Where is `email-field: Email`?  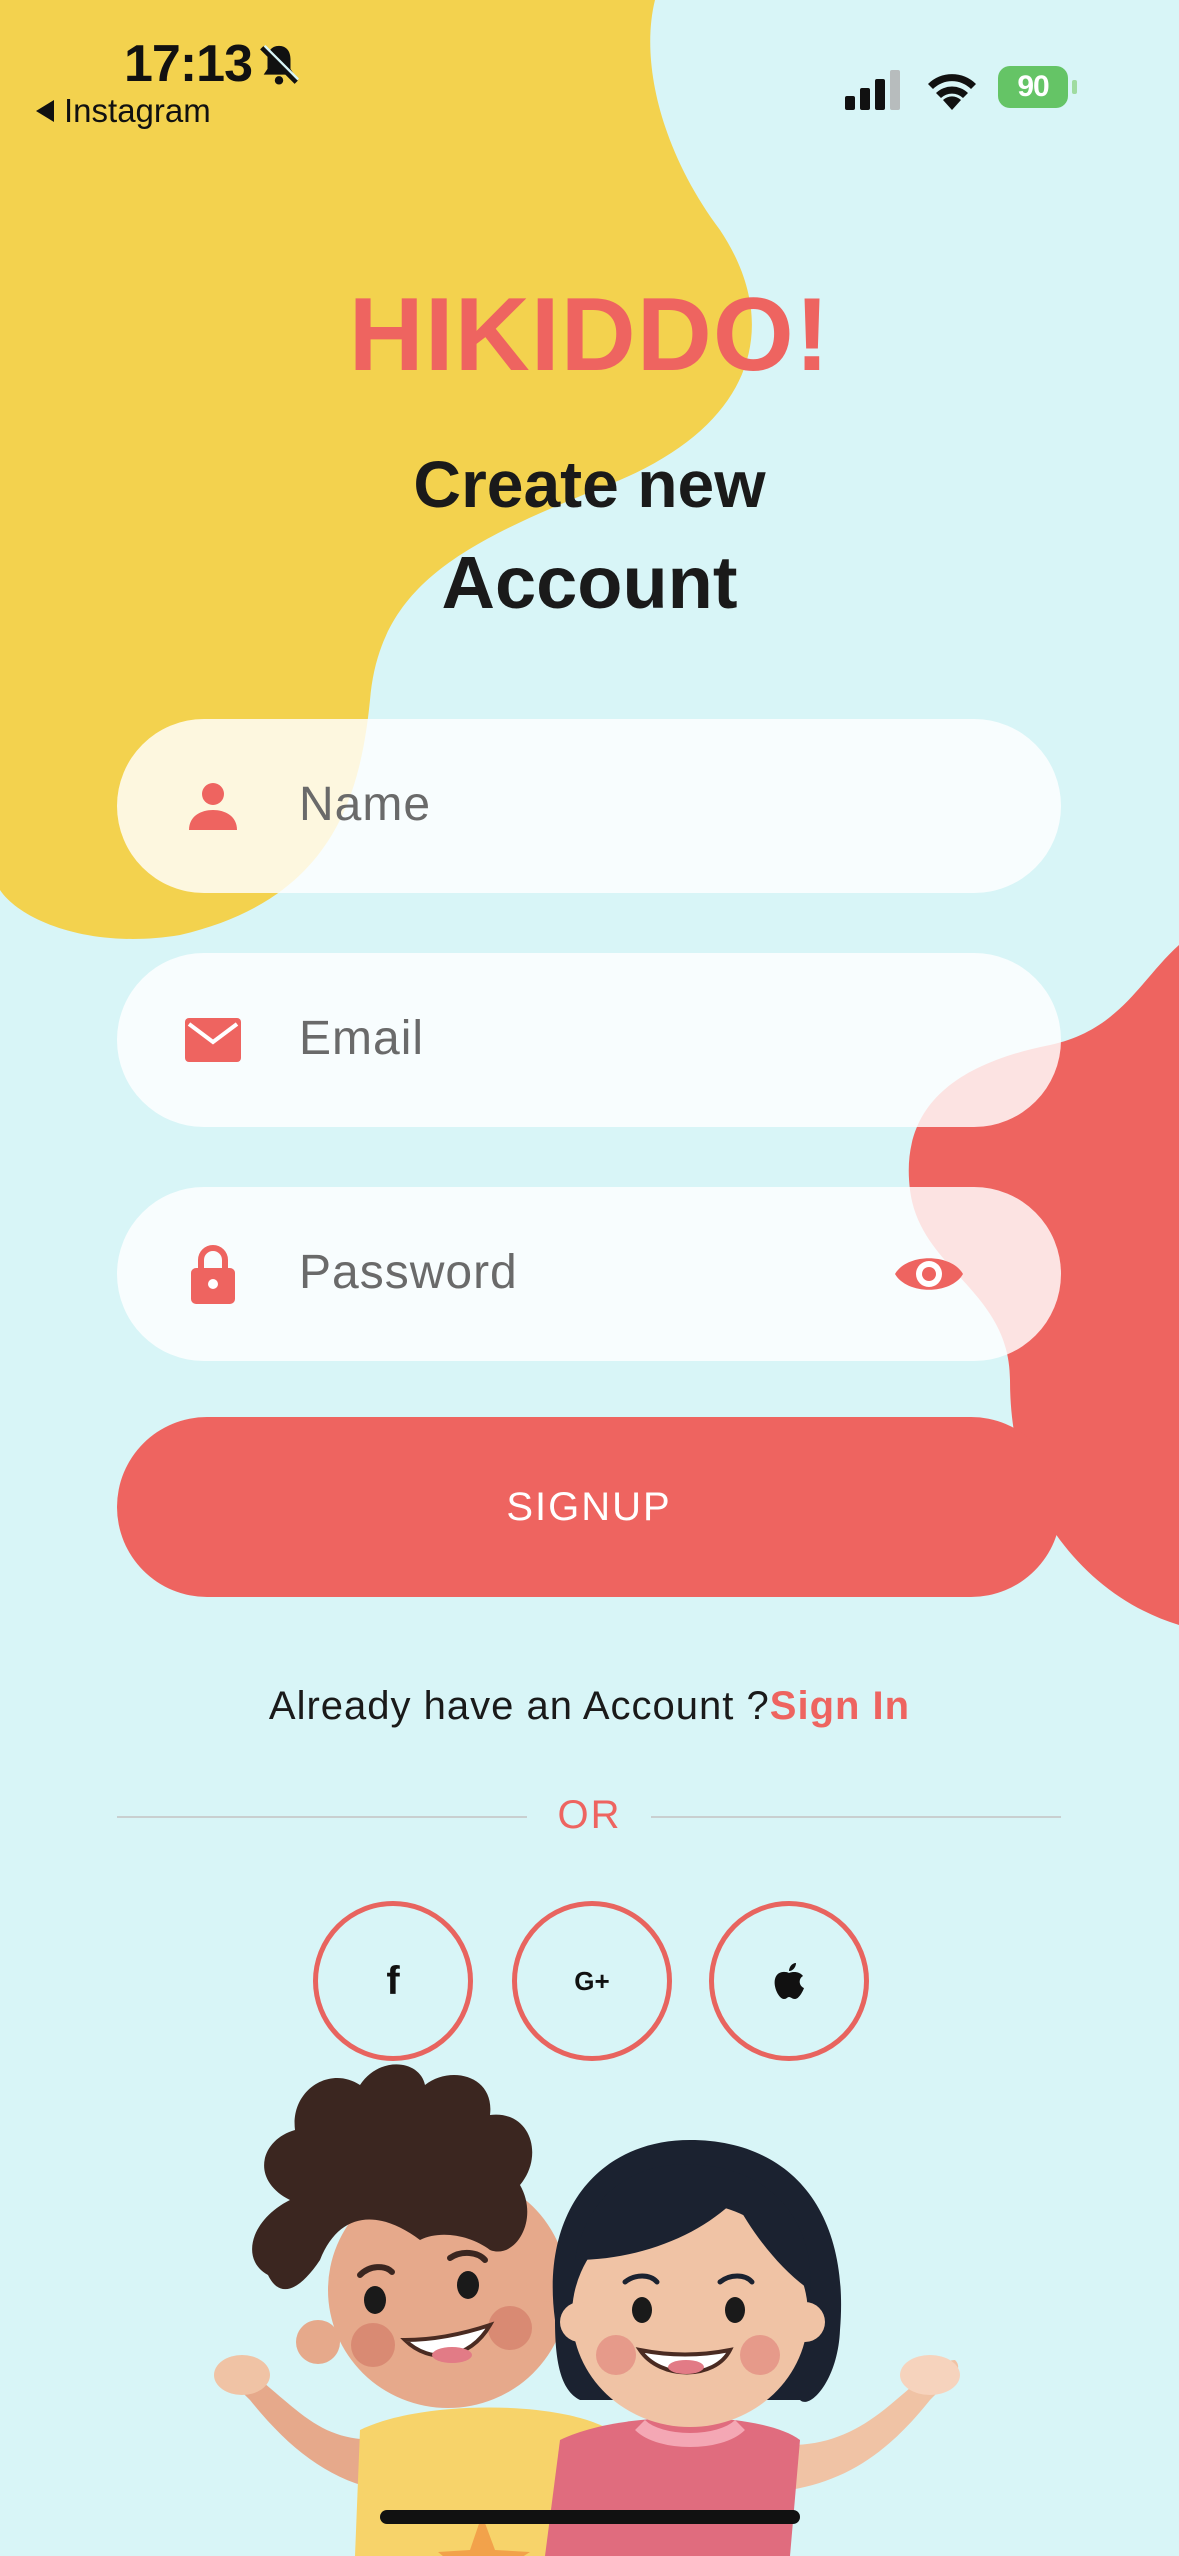
email-field: Email is located at coordinates (589, 1040).